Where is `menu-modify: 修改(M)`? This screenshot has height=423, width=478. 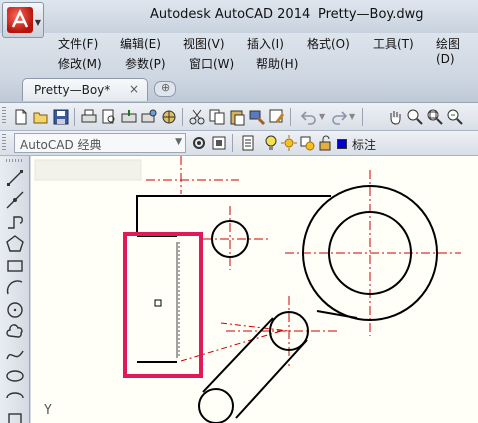 menu-modify: 修改(M) is located at coordinates (80, 63).